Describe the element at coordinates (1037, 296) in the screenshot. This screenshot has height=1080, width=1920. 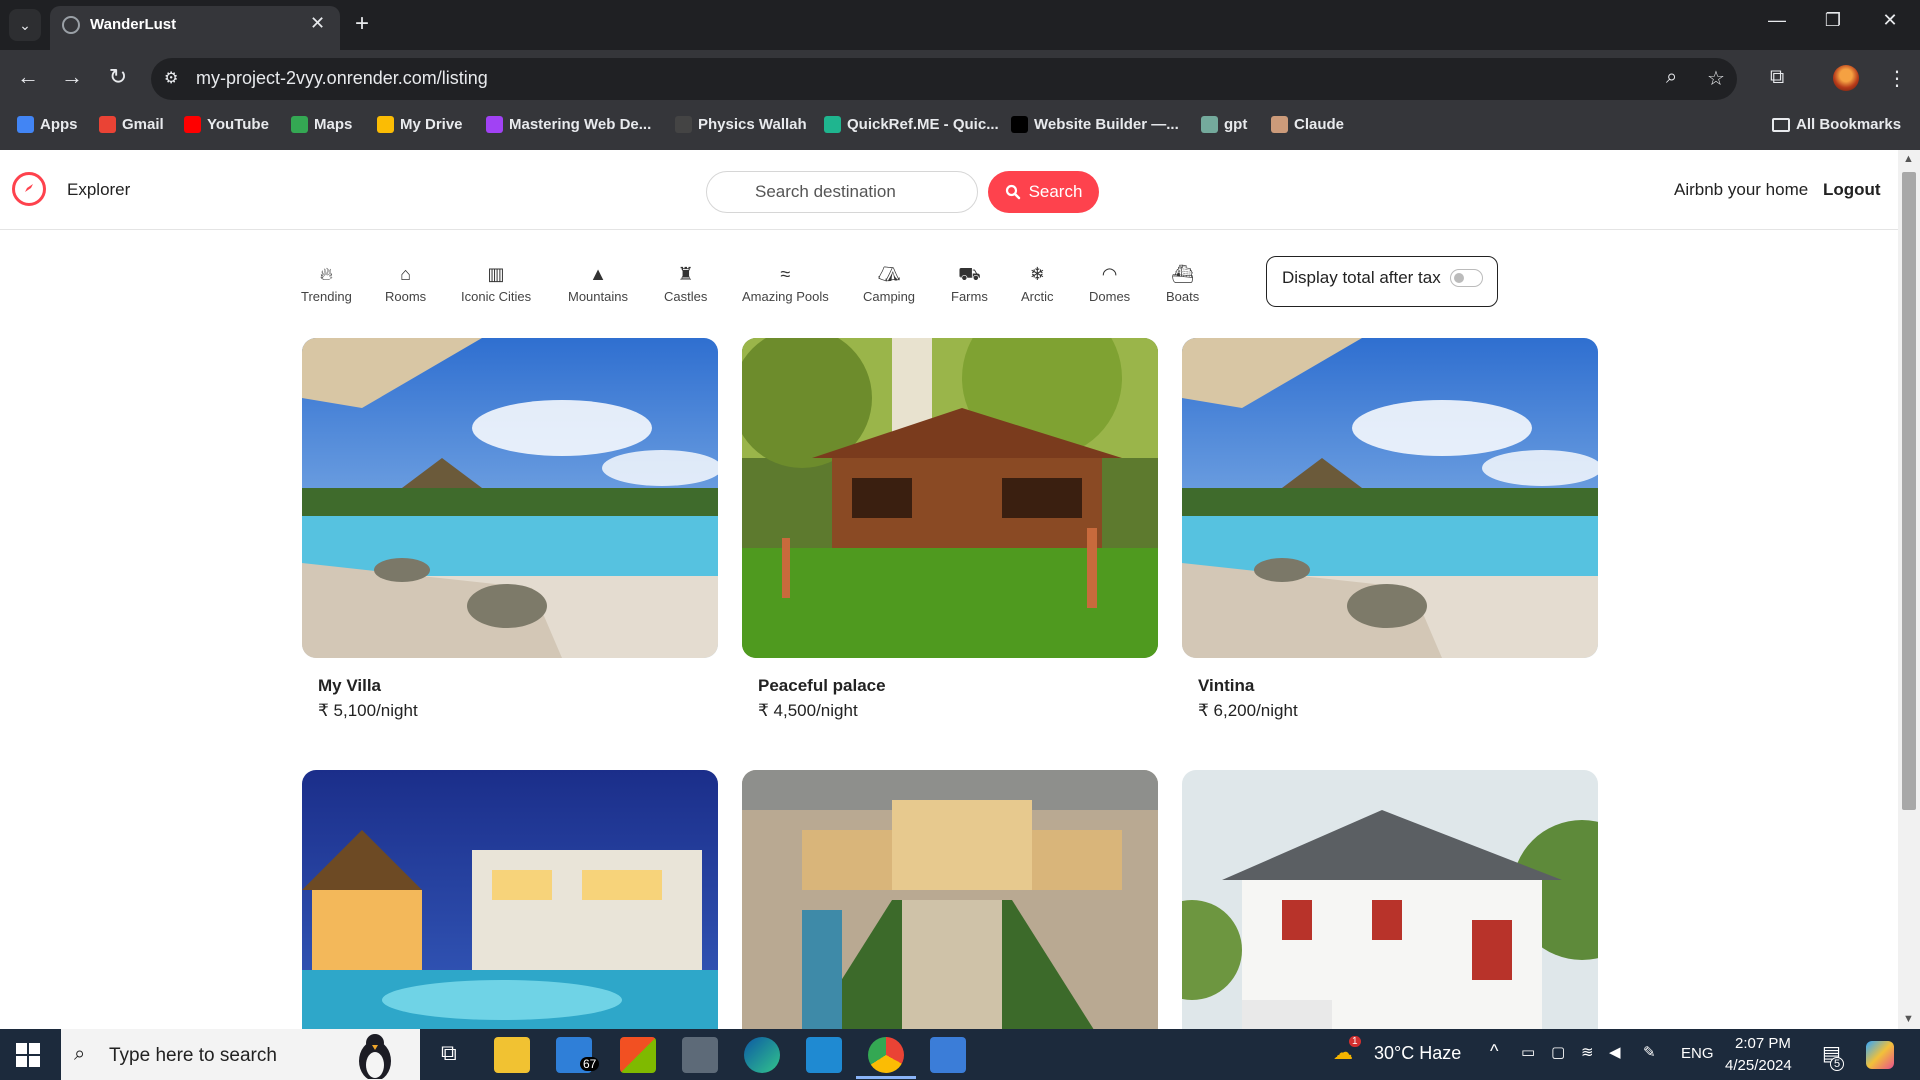
I see `filter-label: Arctic` at that location.